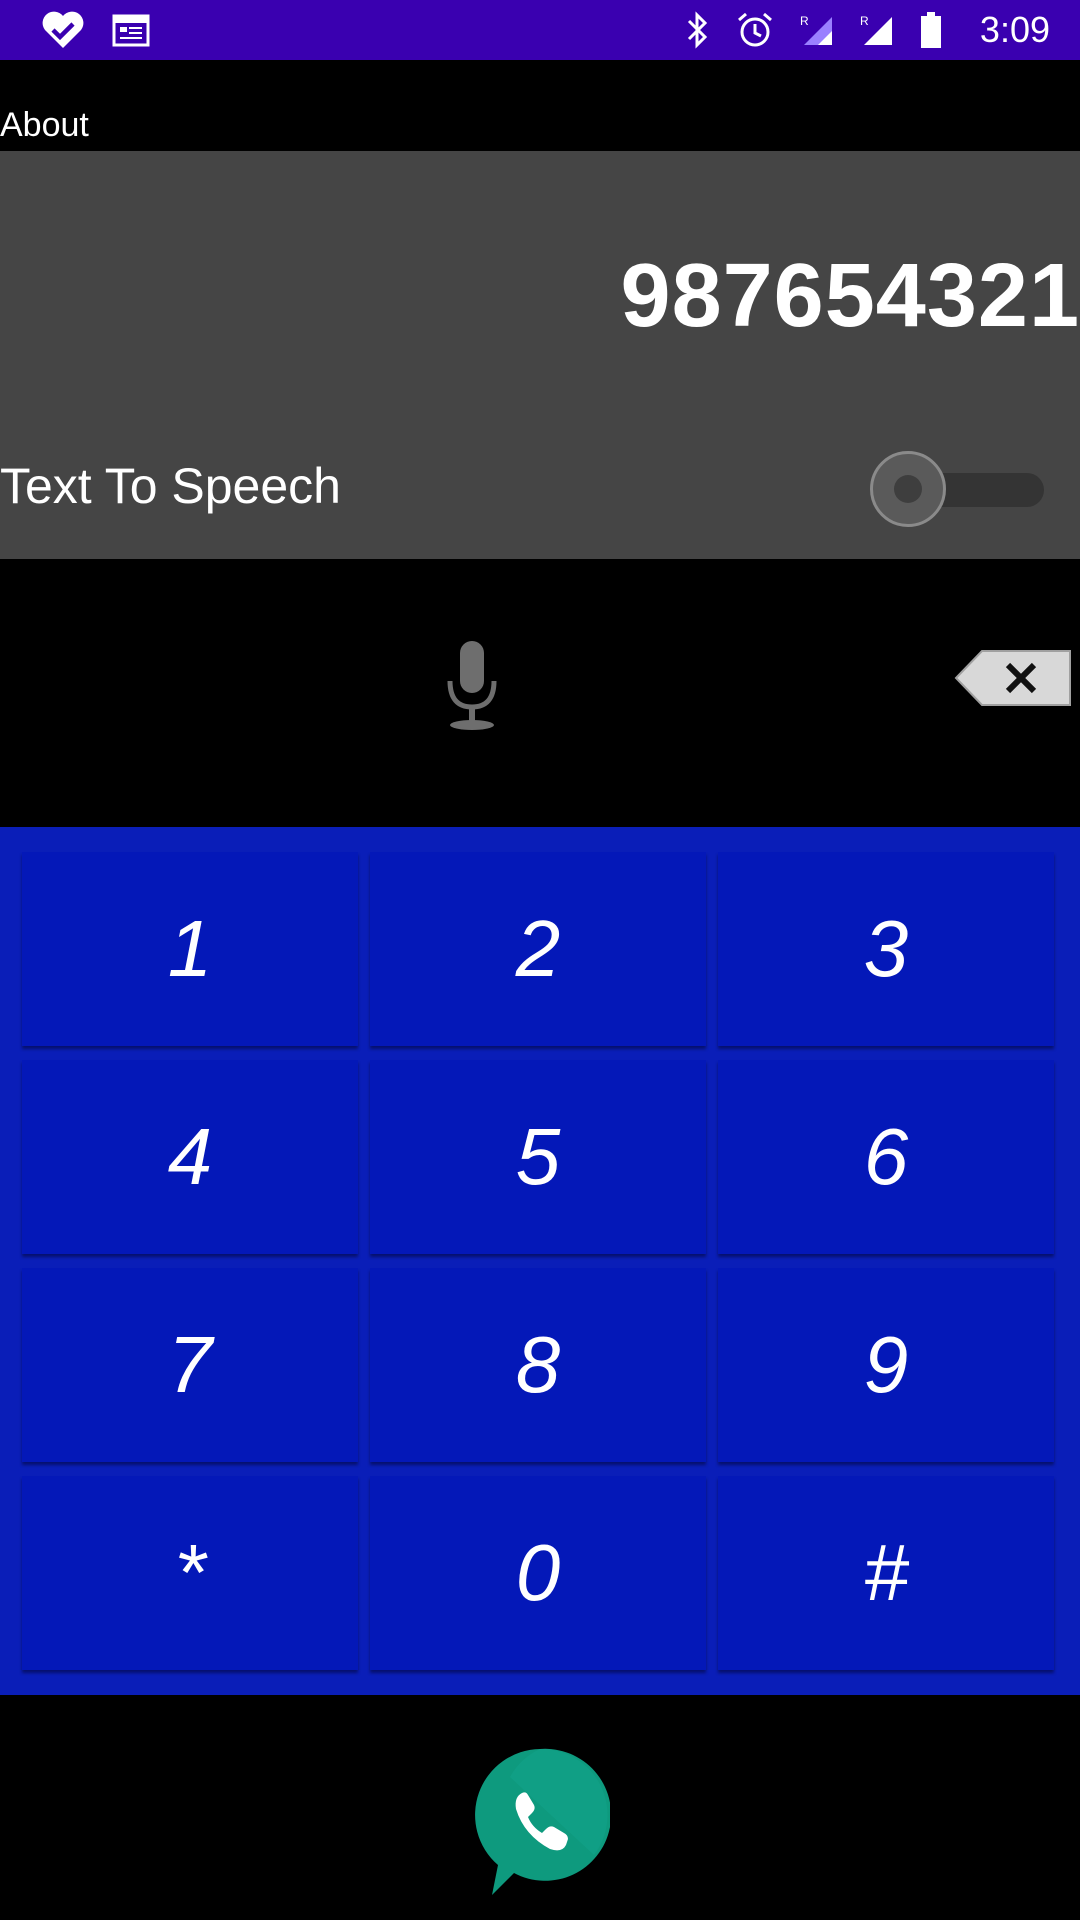 The image size is (1080, 1920). I want to click on tts-switch-thumb, so click(908, 489).